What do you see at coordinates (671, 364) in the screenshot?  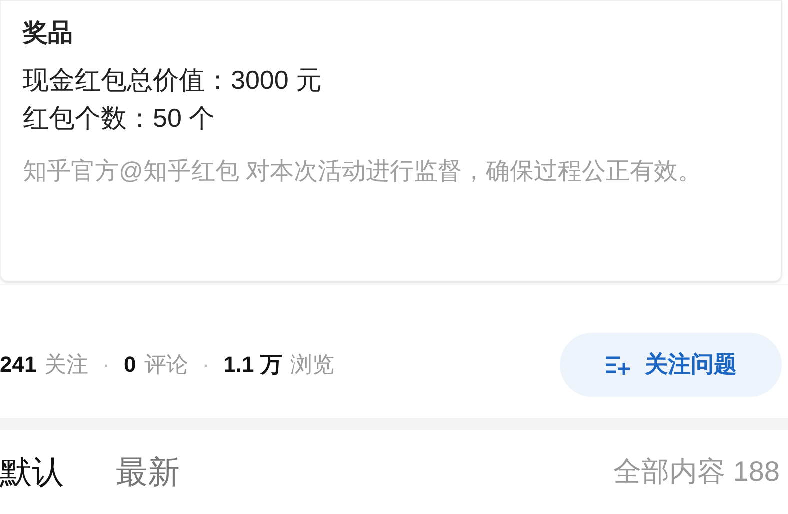 I see `follow-question-button: 关注问题` at bounding box center [671, 364].